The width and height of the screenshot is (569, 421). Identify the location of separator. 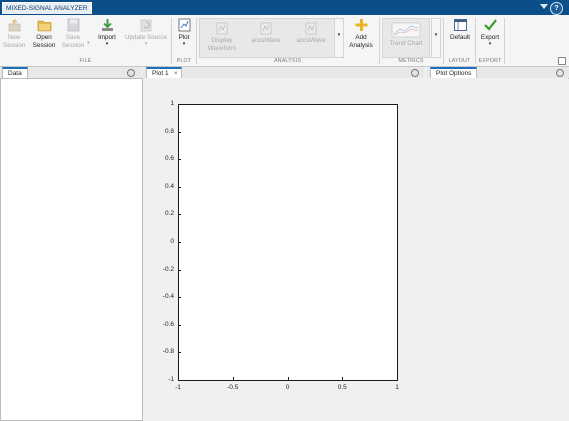
(504, 41).